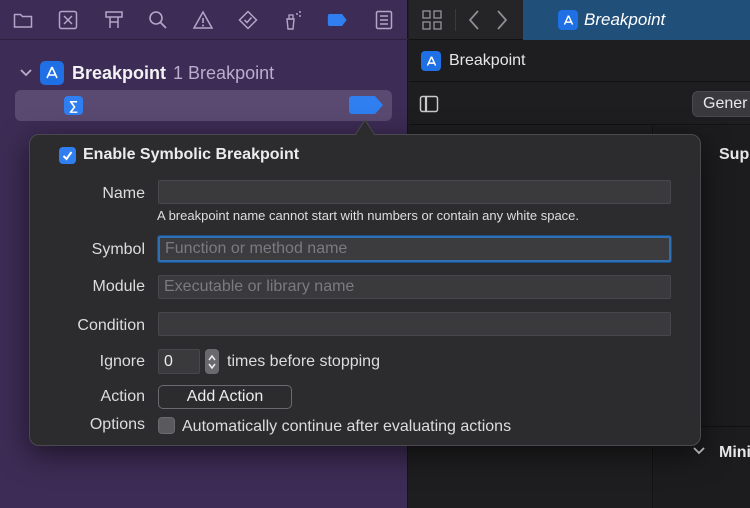  What do you see at coordinates (67, 155) in the screenshot?
I see `enable-breakpoint-checkbox` at bounding box center [67, 155].